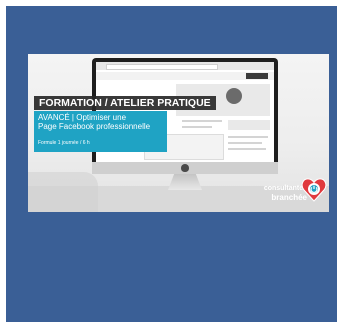 The height and width of the screenshot is (326, 342). I want to click on brand-logo: consultantes branchée, so click(289, 194).